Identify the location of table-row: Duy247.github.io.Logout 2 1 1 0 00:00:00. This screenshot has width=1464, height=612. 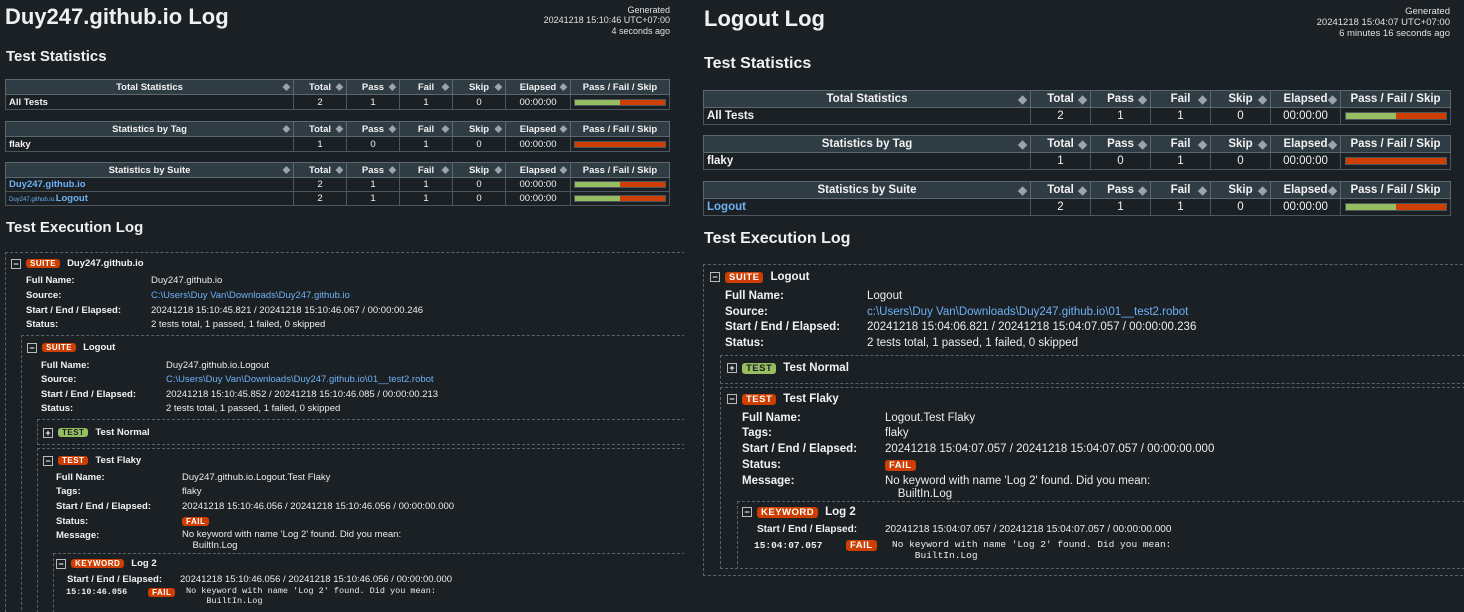
(337, 198).